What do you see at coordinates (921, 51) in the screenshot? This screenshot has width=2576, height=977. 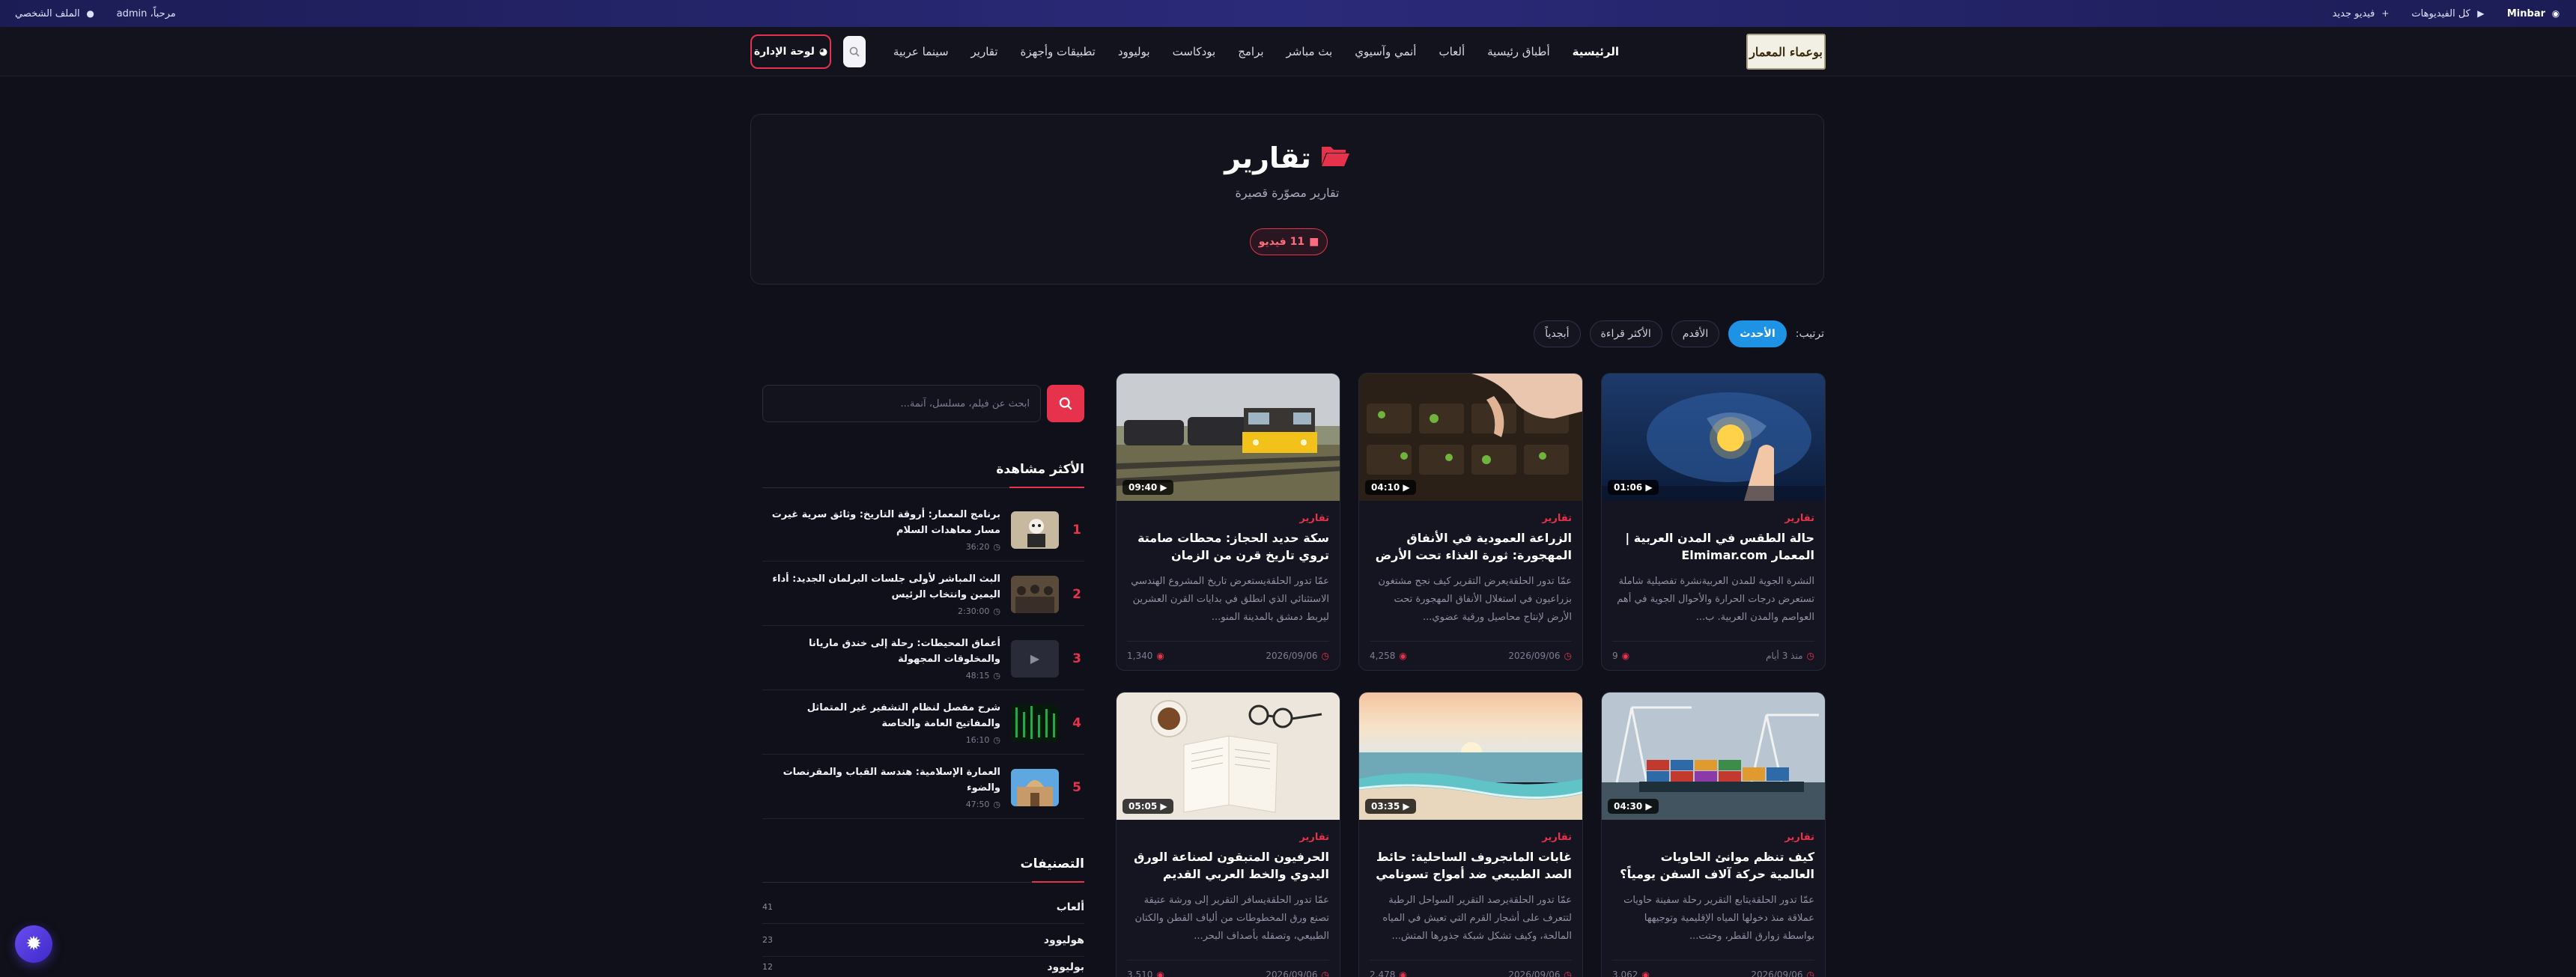 I see `nav-item-arab-cinema: سينما عربية` at bounding box center [921, 51].